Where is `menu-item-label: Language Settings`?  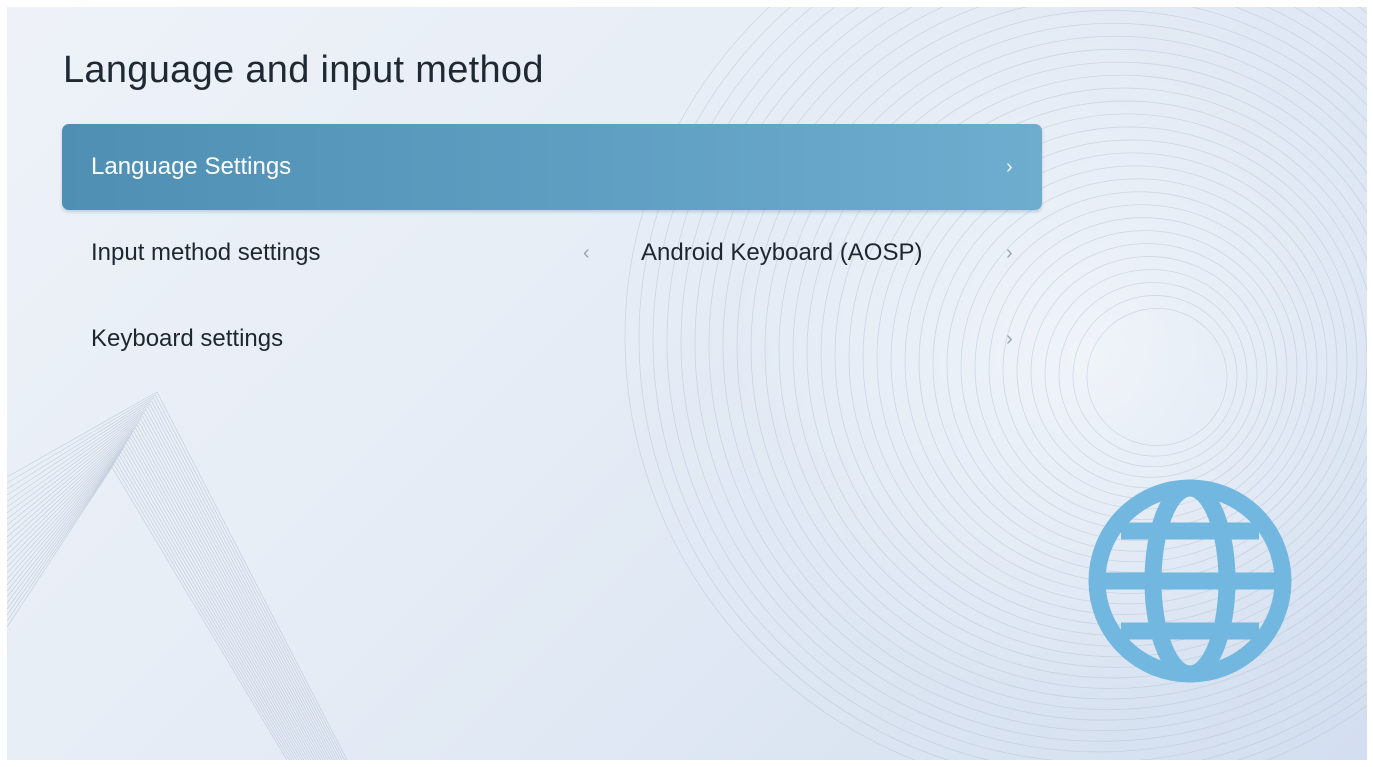 menu-item-label: Language Settings is located at coordinates (191, 166).